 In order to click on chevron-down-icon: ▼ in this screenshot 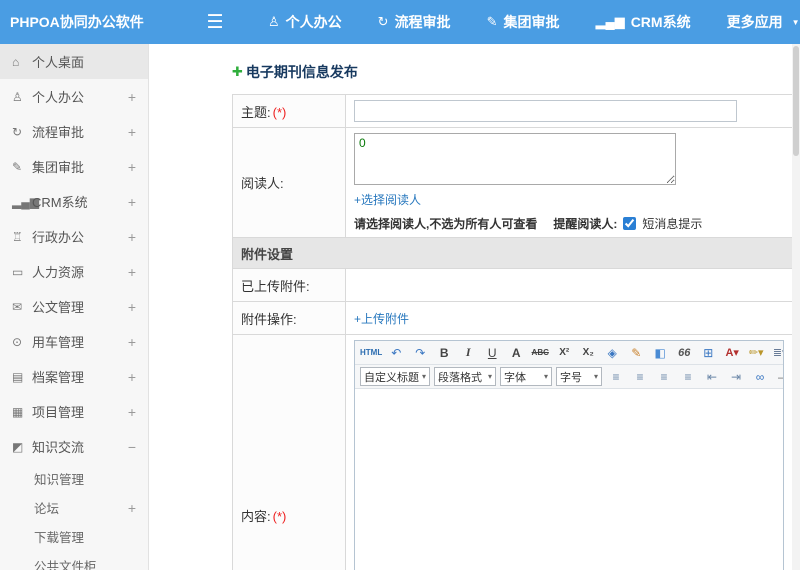, I will do `click(795, 22)`.